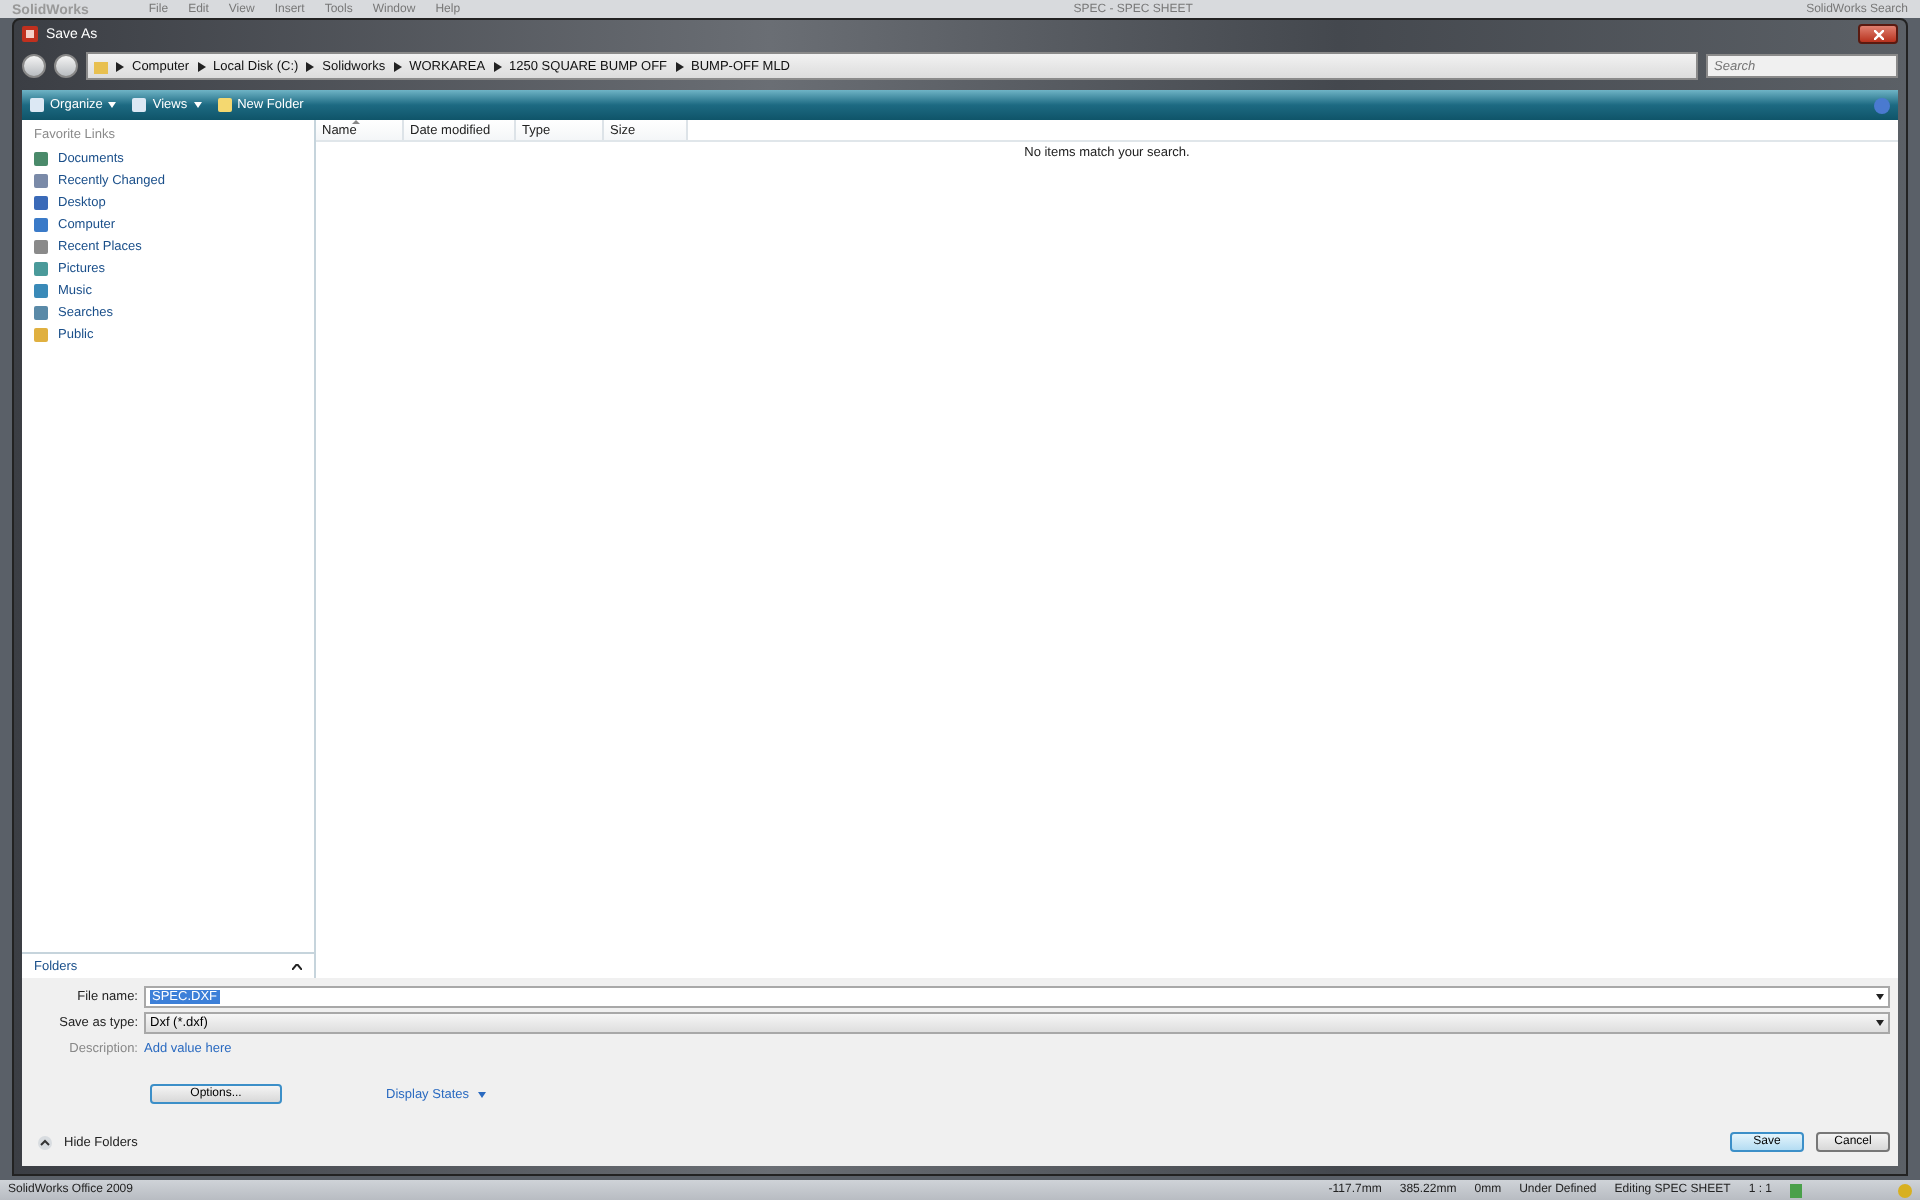 This screenshot has width=1920, height=1200. I want to click on forward-button, so click(66, 66).